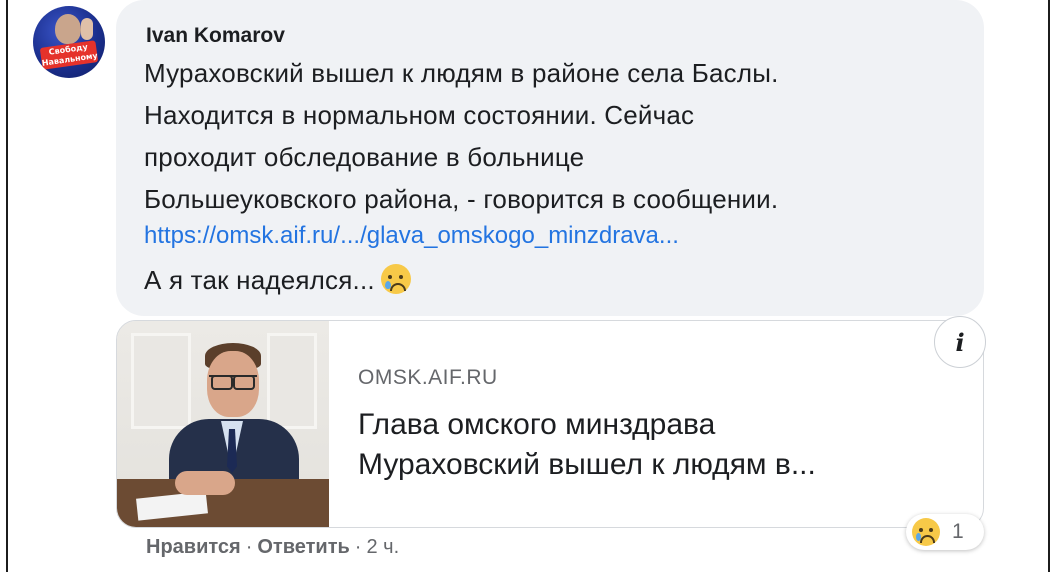 The width and height of the screenshot is (1064, 572). What do you see at coordinates (69, 55) in the screenshot?
I see `avatar-badge: Свободу Навальному` at bounding box center [69, 55].